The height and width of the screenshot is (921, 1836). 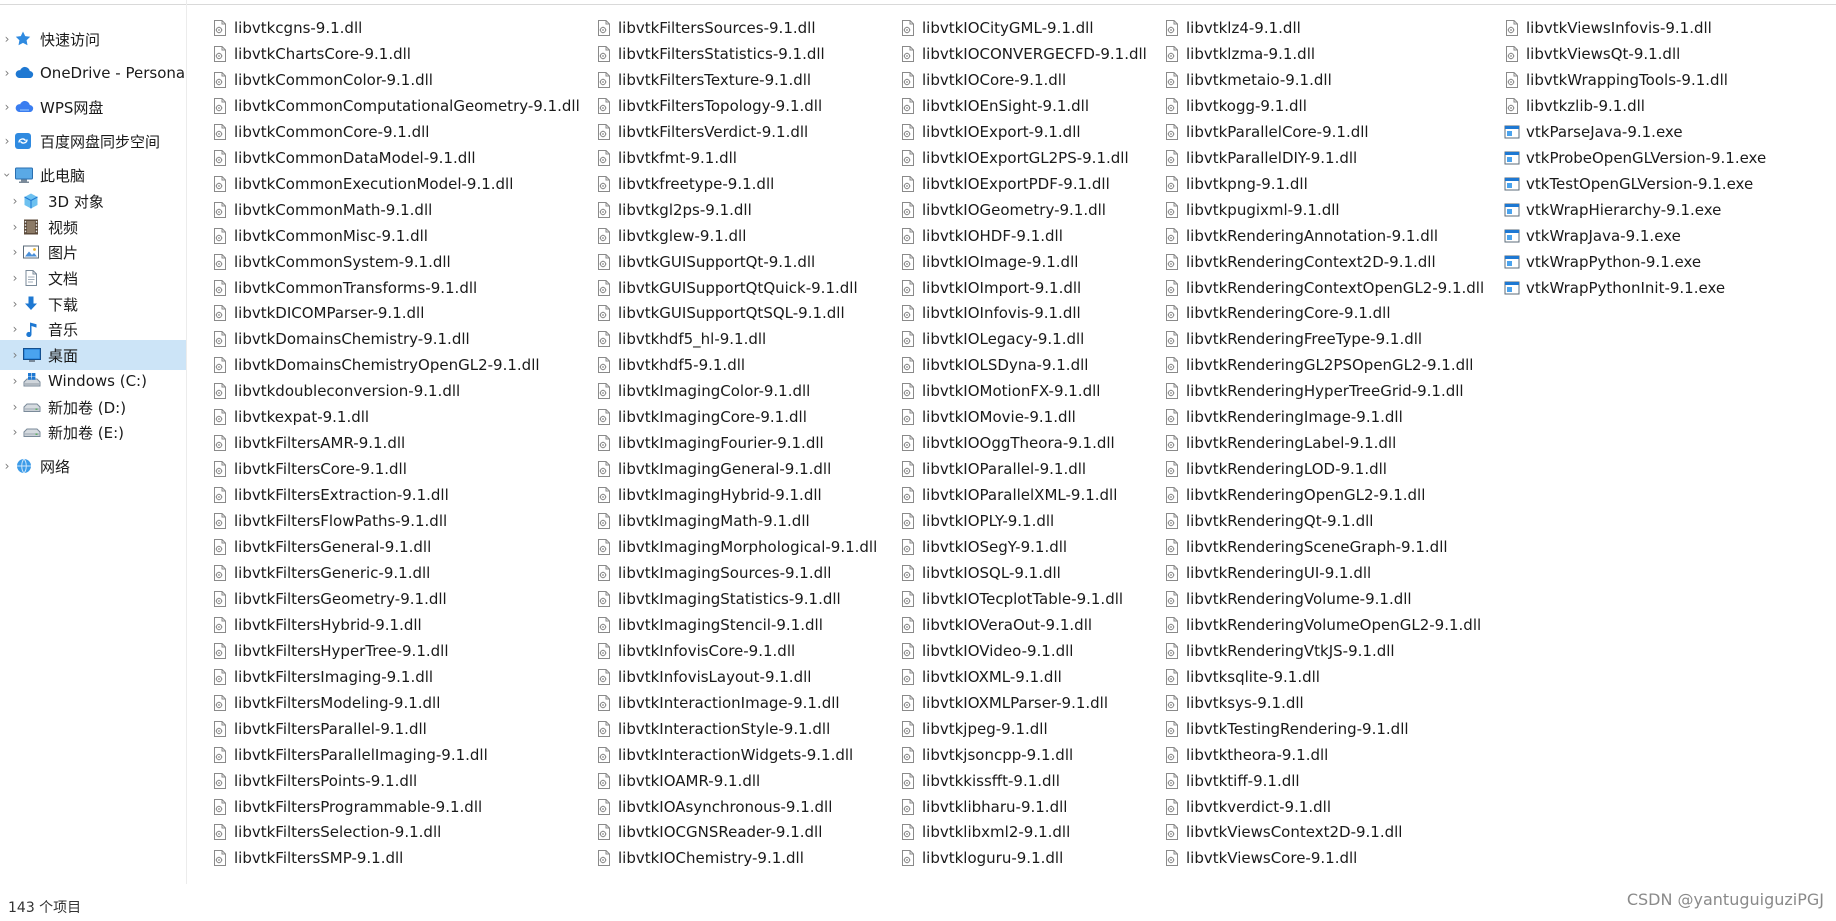 What do you see at coordinates (1005, 184) in the screenshot?
I see `file-item: libvtkIOExportPDF-9.1.dll` at bounding box center [1005, 184].